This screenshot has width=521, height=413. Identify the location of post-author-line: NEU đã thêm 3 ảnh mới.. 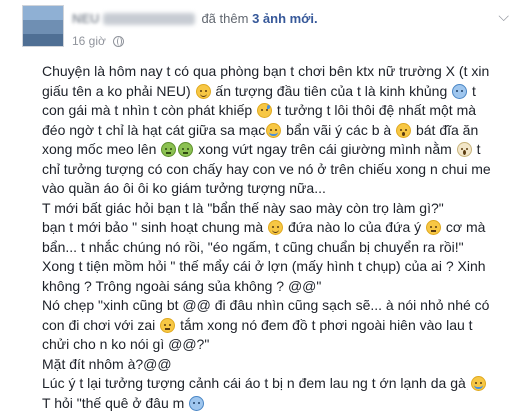
(195, 18).